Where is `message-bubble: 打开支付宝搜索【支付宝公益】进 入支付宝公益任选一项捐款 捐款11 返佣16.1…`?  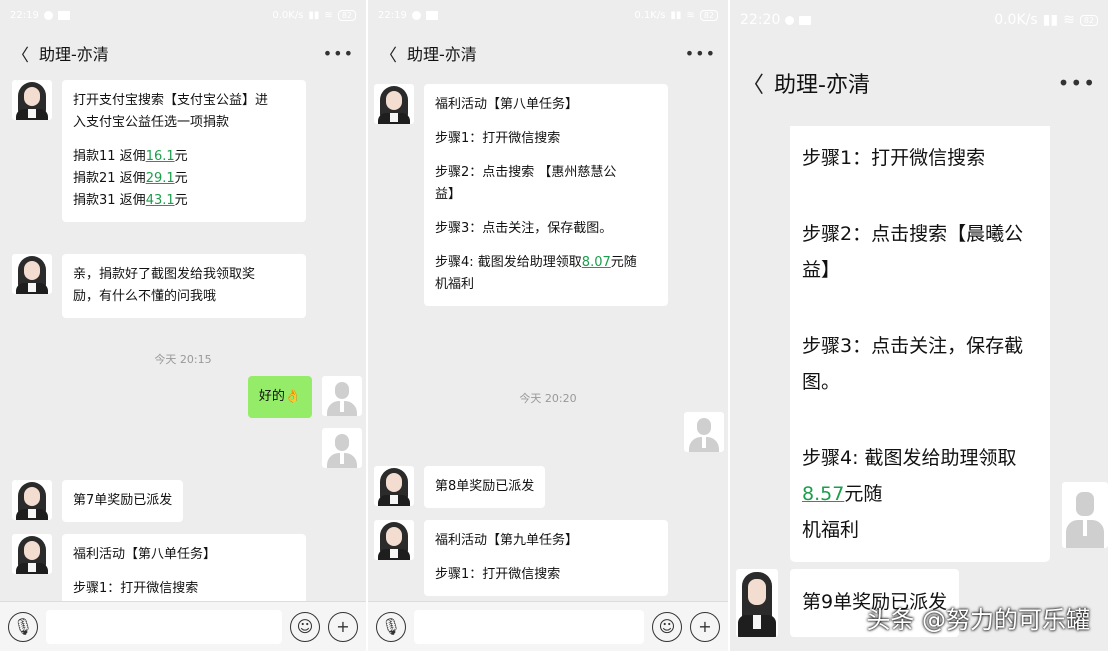 message-bubble: 打开支付宝搜索【支付宝公益】进 入支付宝公益任选一项捐款 捐款11 返佣16.1… is located at coordinates (184, 151).